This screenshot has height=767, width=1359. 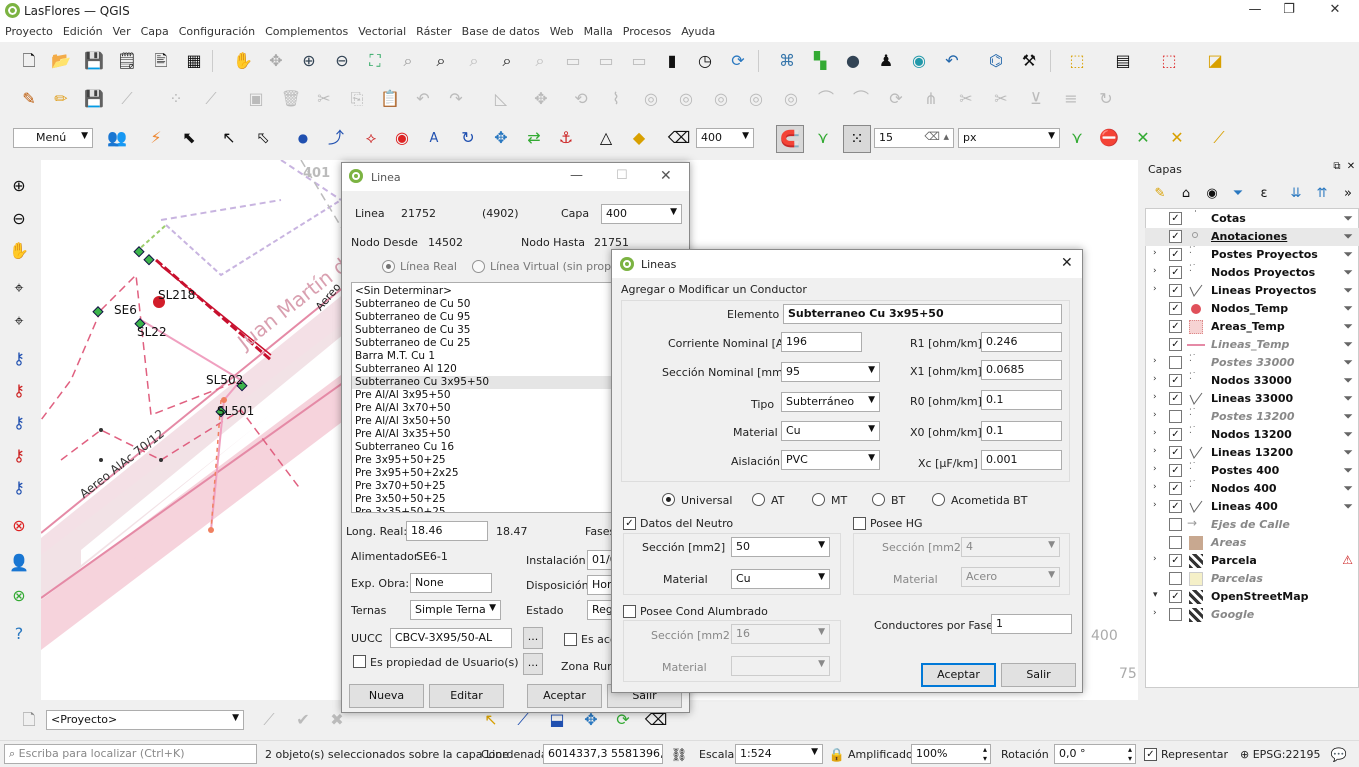 I want to click on zoom-selection-icon: ⌕, so click(x=408, y=61).